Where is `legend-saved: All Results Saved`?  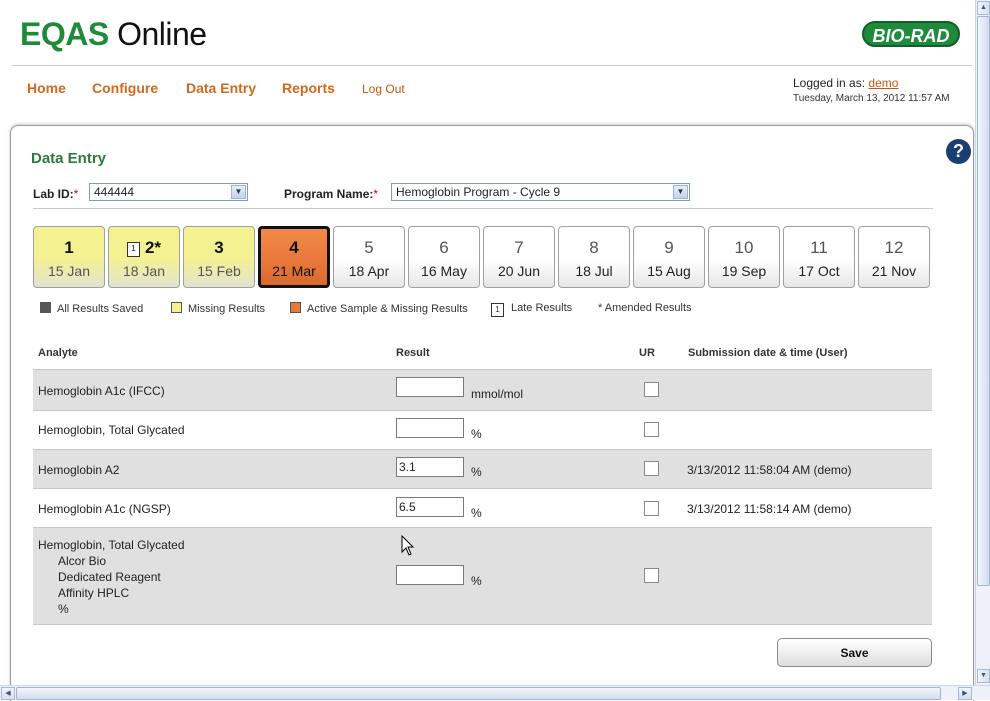 legend-saved: All Results Saved is located at coordinates (91, 308).